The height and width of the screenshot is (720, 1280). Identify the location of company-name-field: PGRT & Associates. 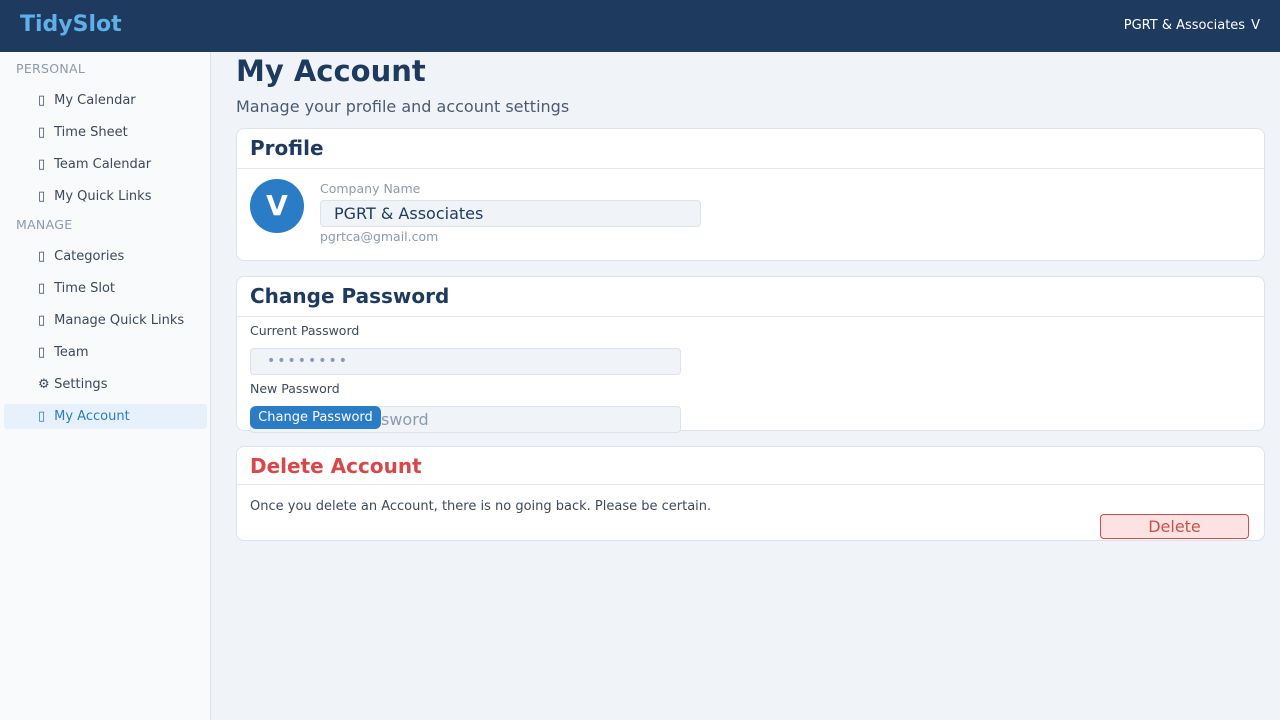
(510, 213).